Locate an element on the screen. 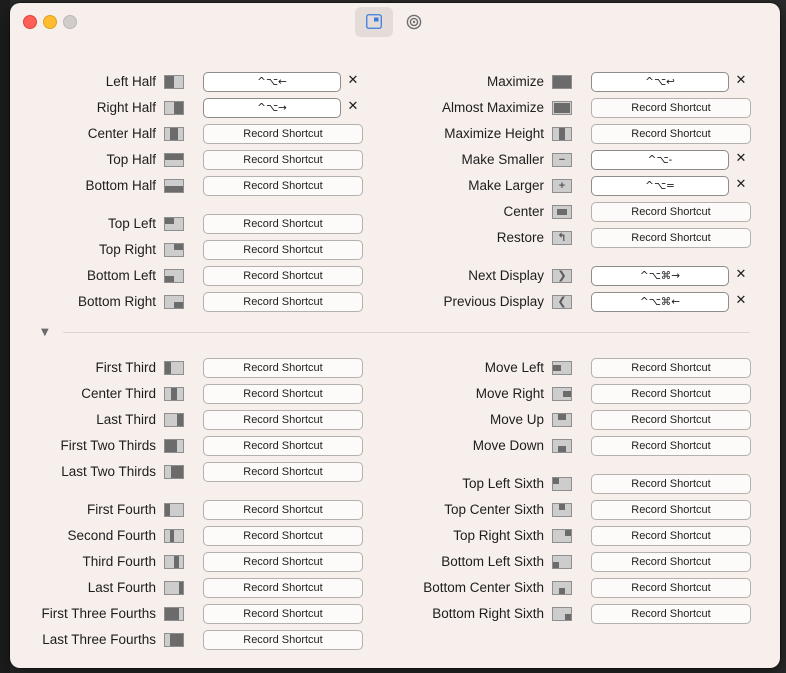 This screenshot has width=786, height=673. shortcut-row-almost-maximize: Almost Maximize Record Shortcut is located at coordinates (395, 108).